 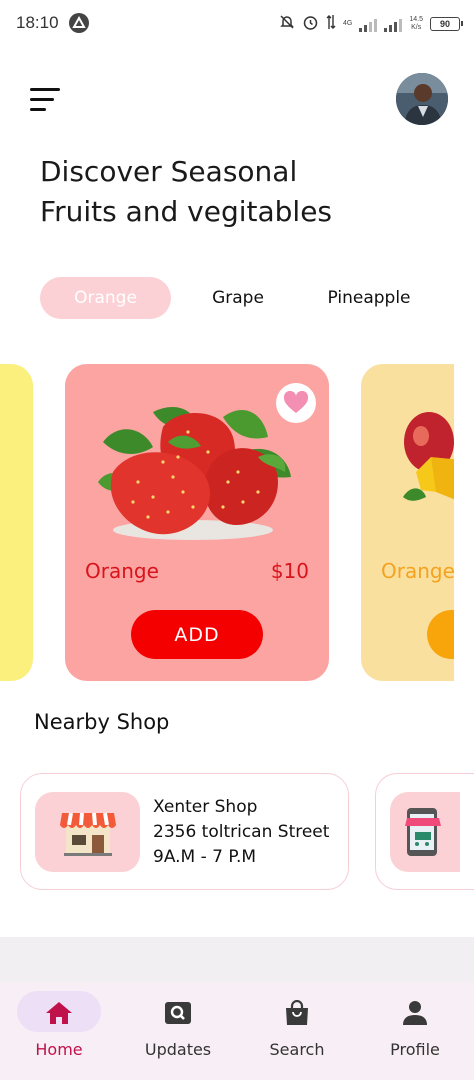 I want to click on product-card-previous, so click(x=16, y=522).